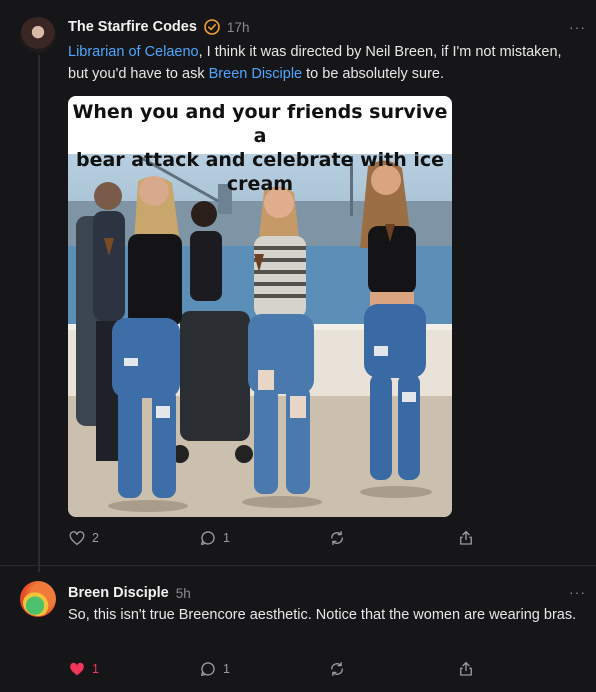 The image size is (596, 692). I want to click on like-count: 1, so click(95, 669).